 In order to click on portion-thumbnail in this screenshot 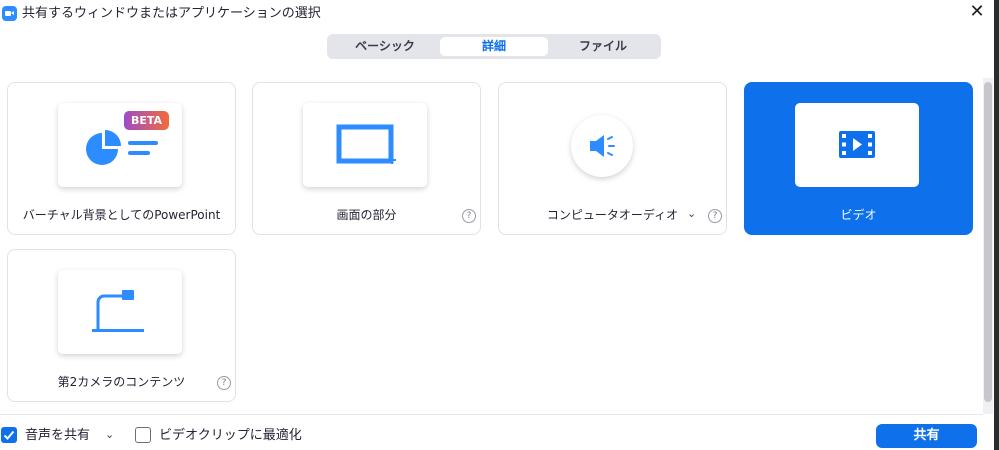, I will do `click(365, 145)`.